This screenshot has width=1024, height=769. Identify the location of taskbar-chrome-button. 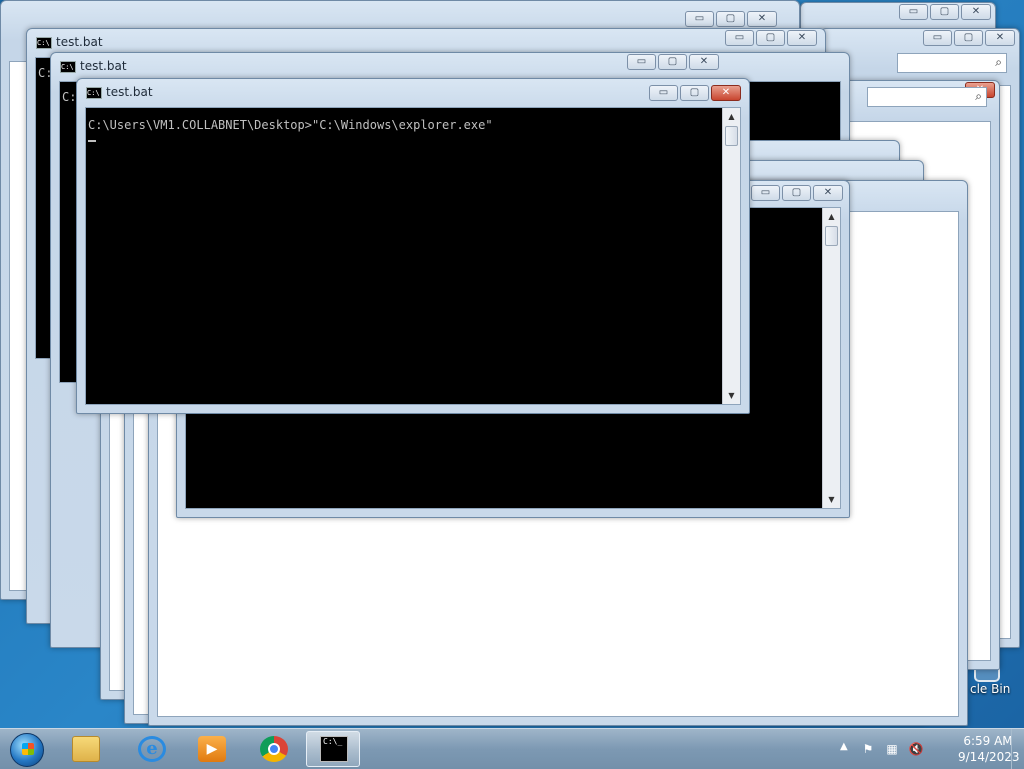
(273, 749).